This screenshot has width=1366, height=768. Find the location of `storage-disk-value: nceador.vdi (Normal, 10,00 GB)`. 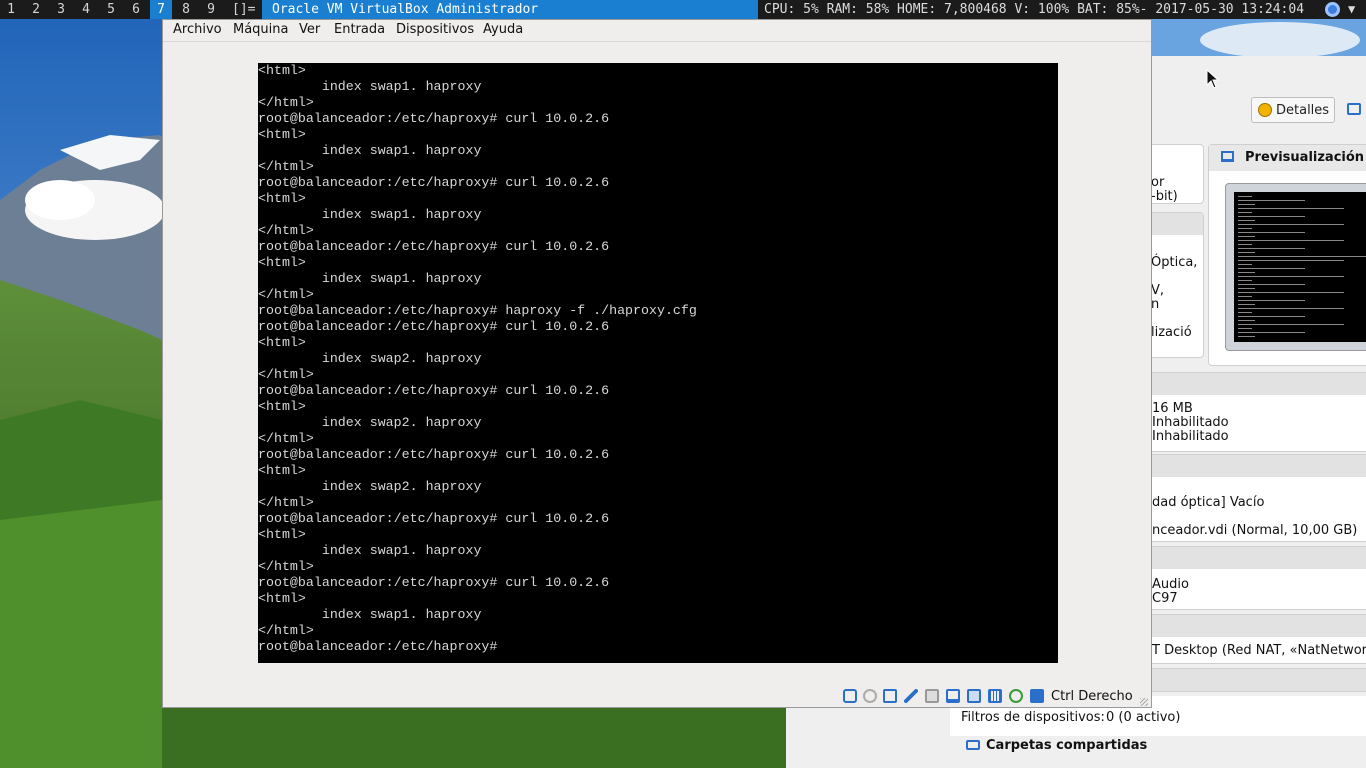

storage-disk-value: nceador.vdi (Normal, 10,00 GB) is located at coordinates (1255, 530).